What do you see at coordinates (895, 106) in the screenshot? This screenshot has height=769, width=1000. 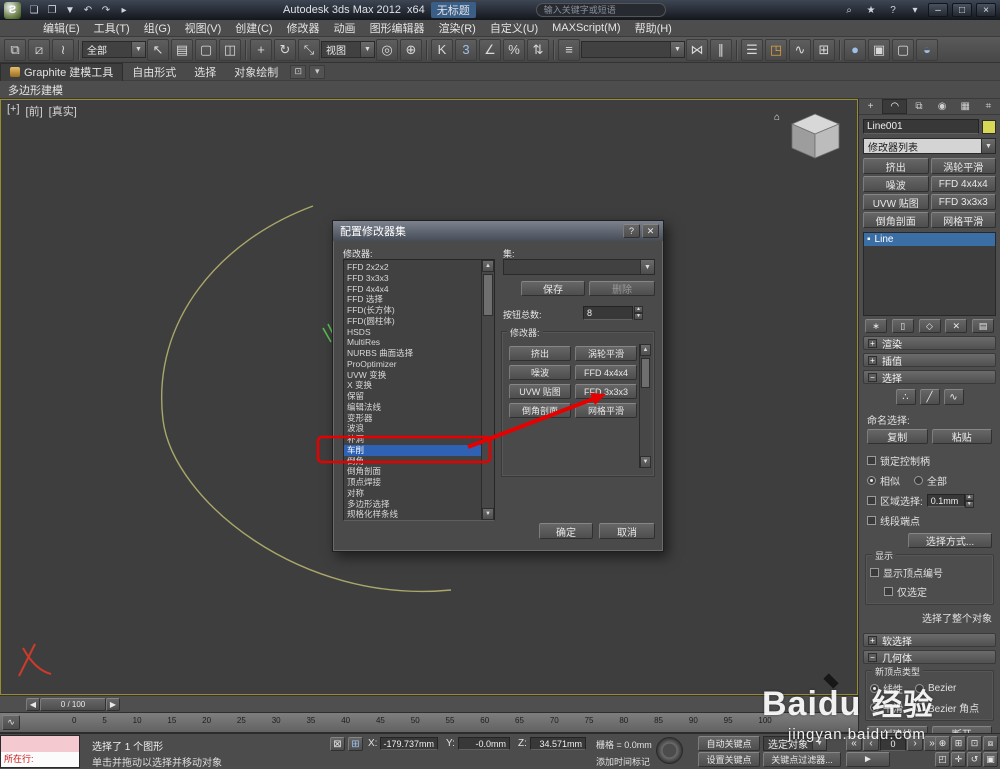 I see `modify-tab-icon: ◠` at bounding box center [895, 106].